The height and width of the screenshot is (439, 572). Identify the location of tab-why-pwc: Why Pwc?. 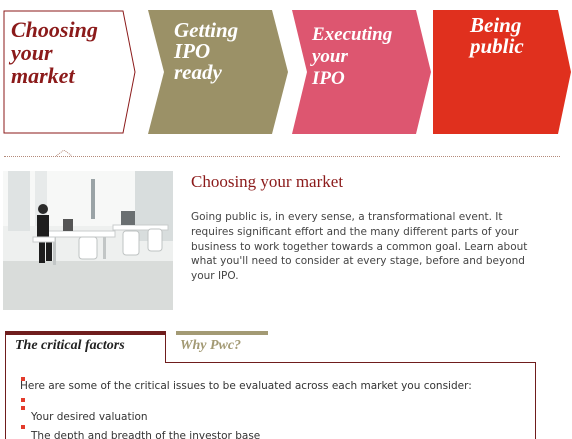
(222, 344).